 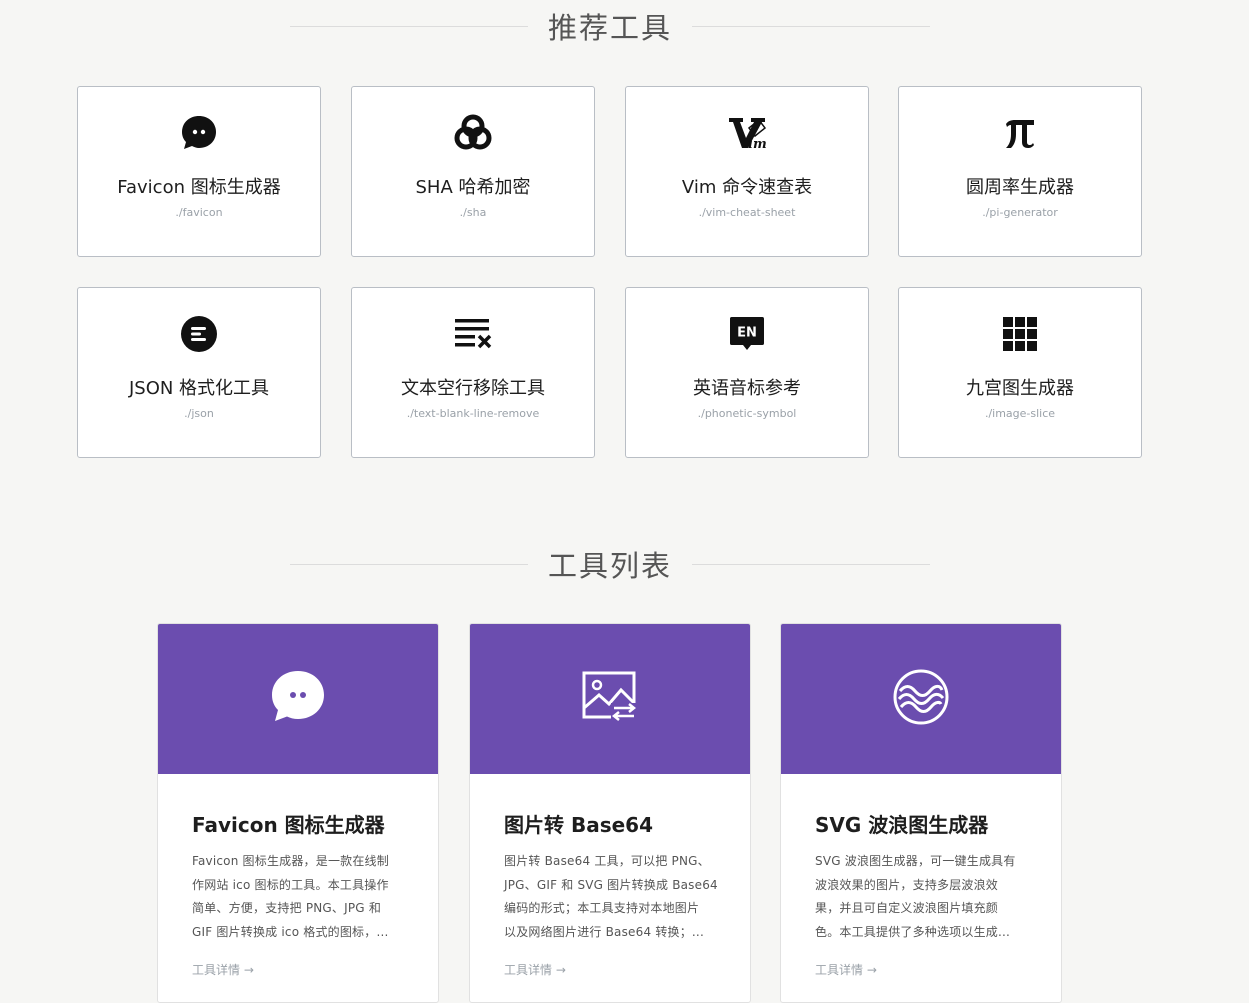 I want to click on rec-card-title: Favicon 图标生成器, so click(x=199, y=187).